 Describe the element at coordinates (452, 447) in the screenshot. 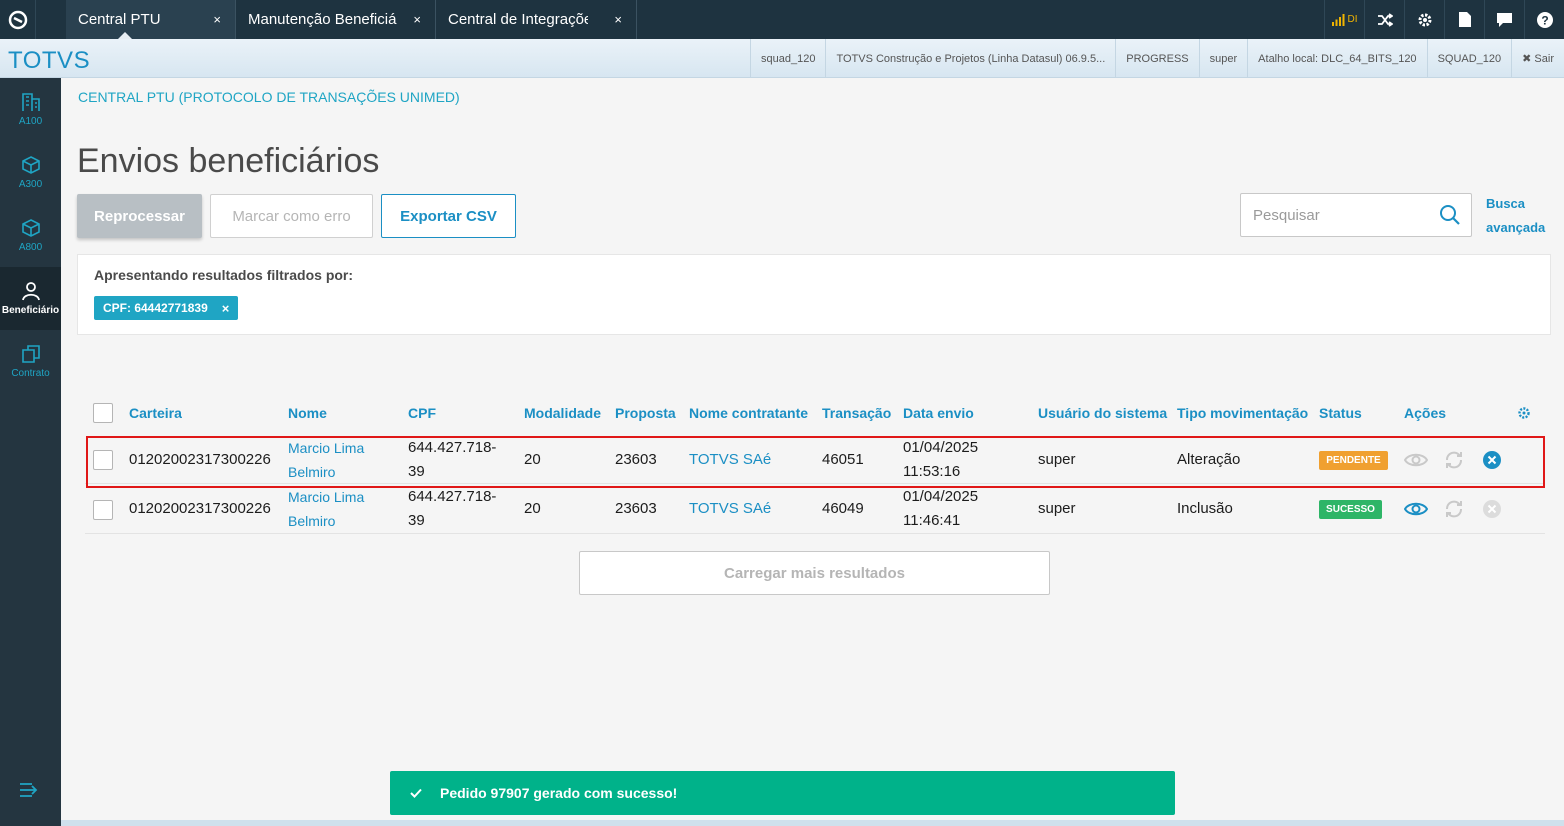

I see `cell-cpf-line: 644.427.718-` at that location.